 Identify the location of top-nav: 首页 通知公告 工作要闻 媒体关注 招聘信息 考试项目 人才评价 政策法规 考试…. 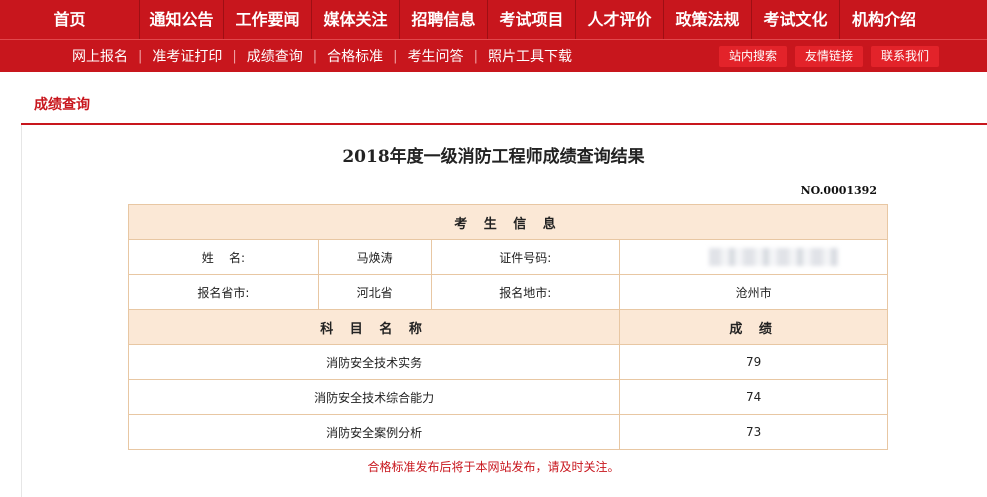
(493, 19).